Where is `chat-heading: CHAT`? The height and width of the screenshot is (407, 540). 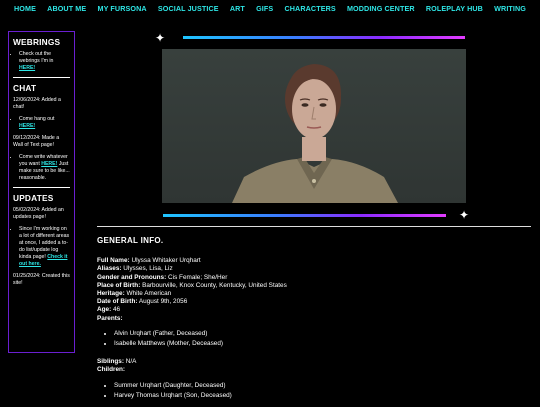 chat-heading: CHAT is located at coordinates (25, 88).